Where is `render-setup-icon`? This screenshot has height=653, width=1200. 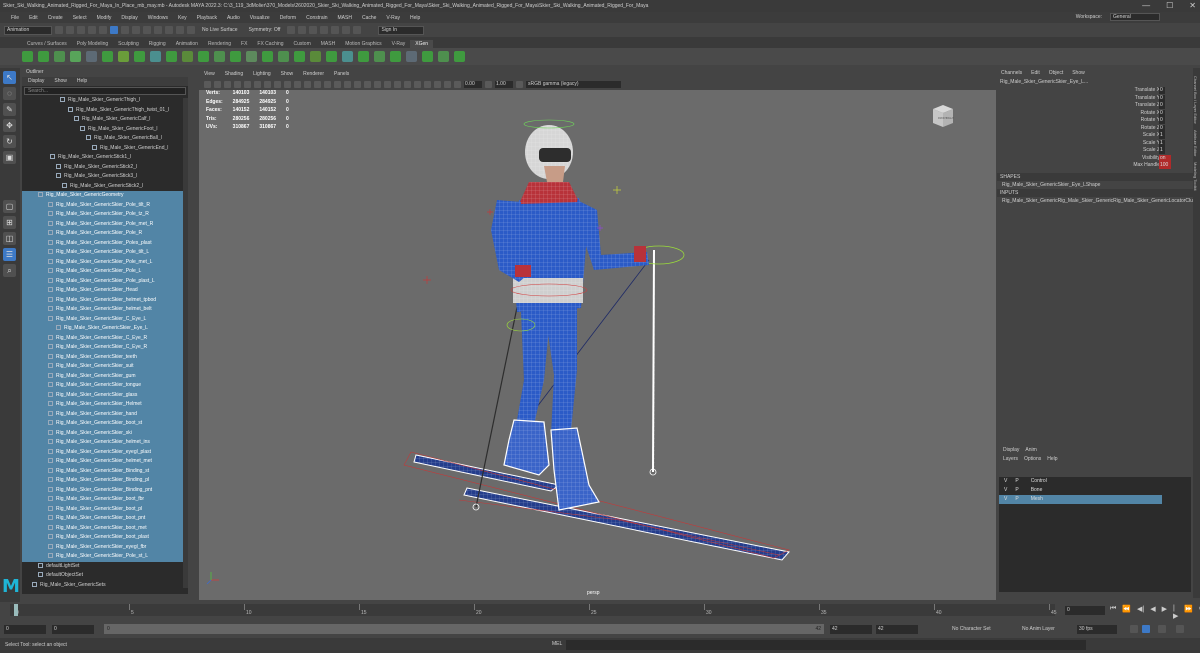 render-setup-icon is located at coordinates (335, 30).